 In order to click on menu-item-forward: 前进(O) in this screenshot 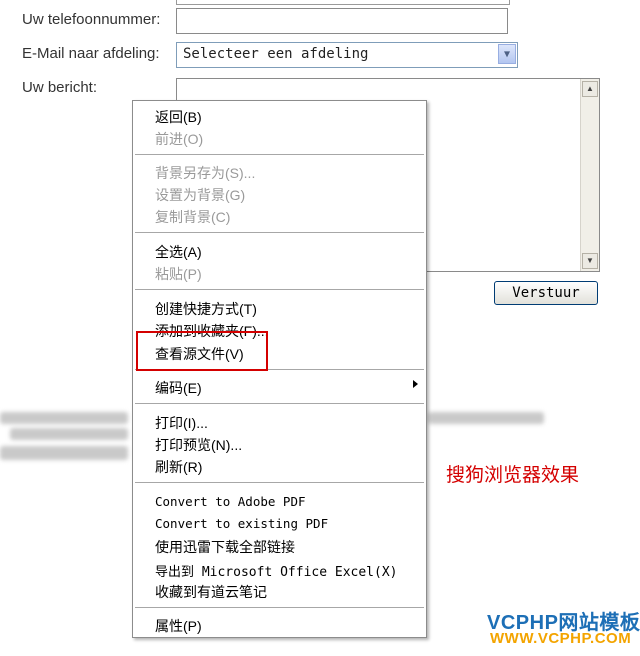, I will do `click(179, 139)`.